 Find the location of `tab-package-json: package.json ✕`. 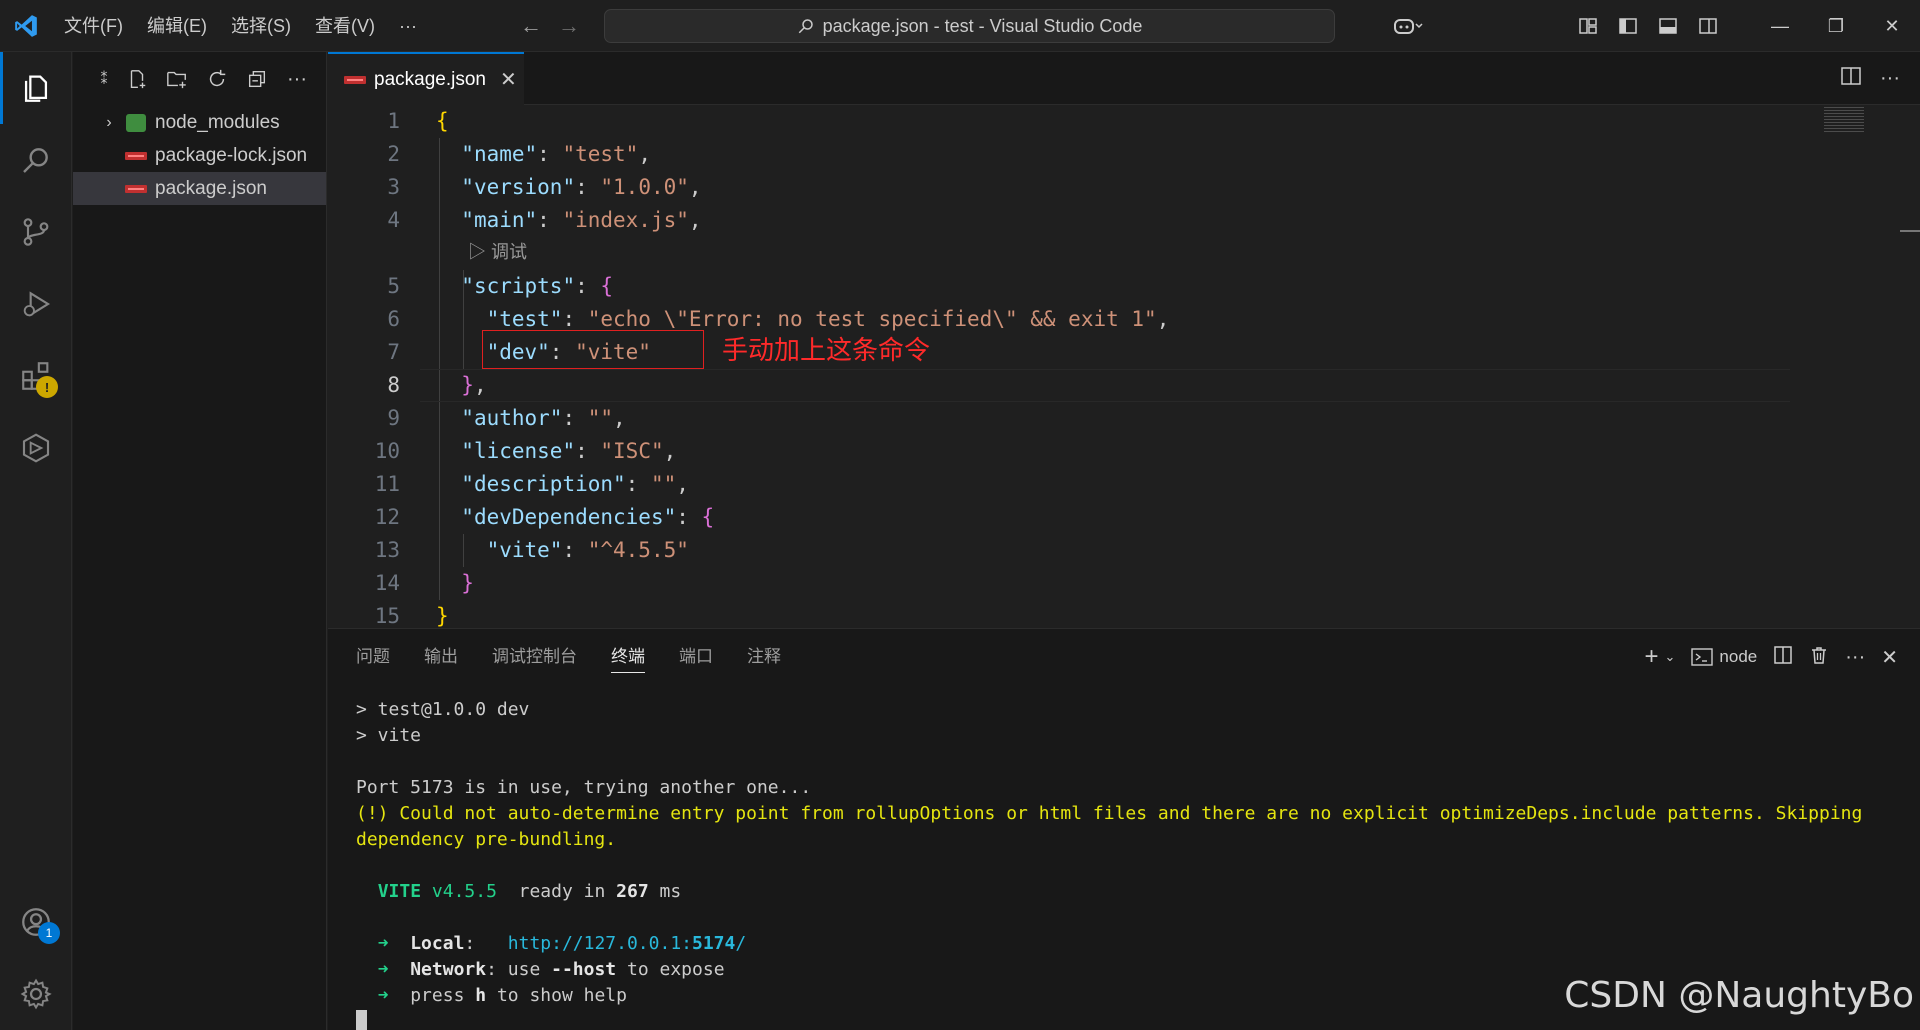

tab-package-json: package.json ✕ is located at coordinates (426, 78).